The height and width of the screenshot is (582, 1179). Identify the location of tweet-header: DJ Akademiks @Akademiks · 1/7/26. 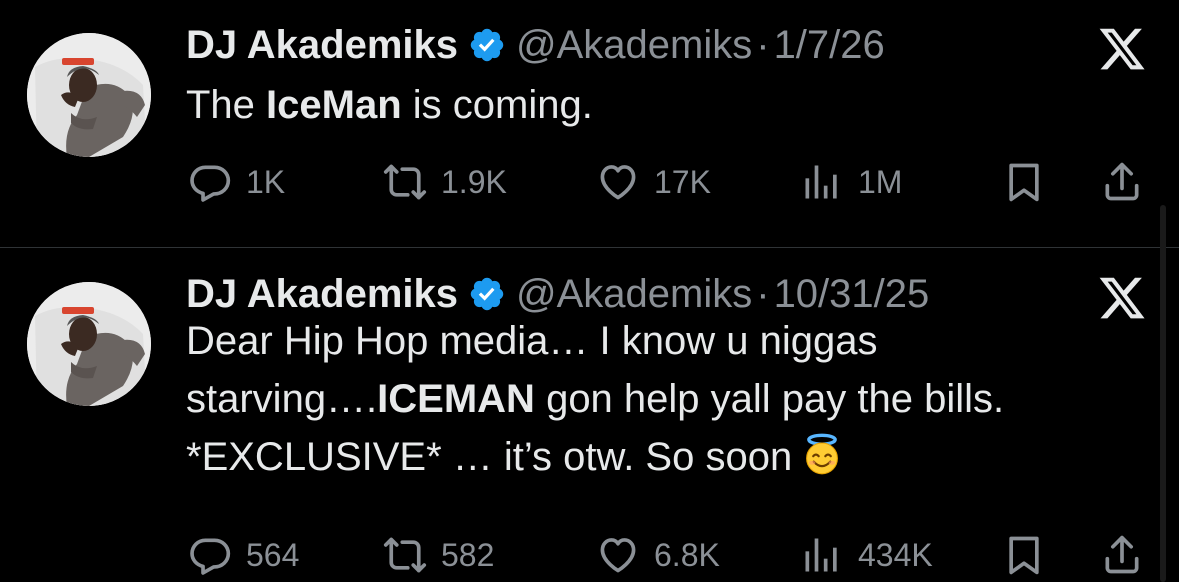
(535, 45).